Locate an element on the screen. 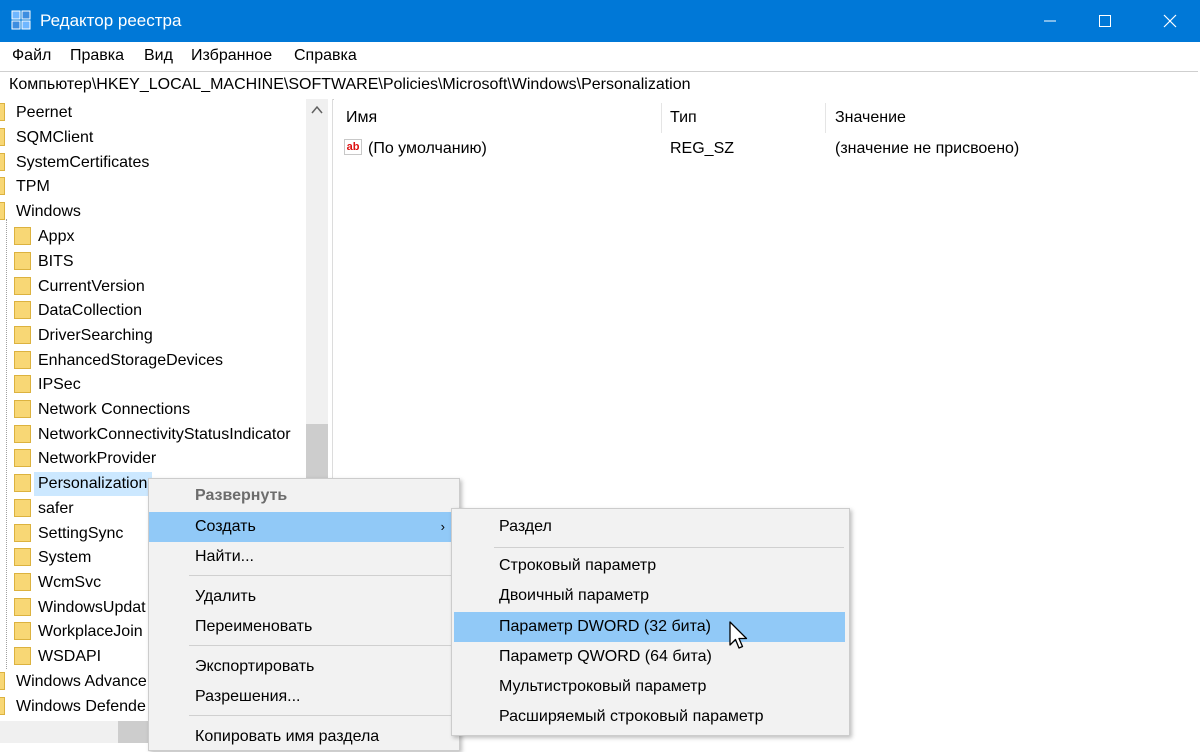  maximize-icon is located at coordinates (1105, 21).